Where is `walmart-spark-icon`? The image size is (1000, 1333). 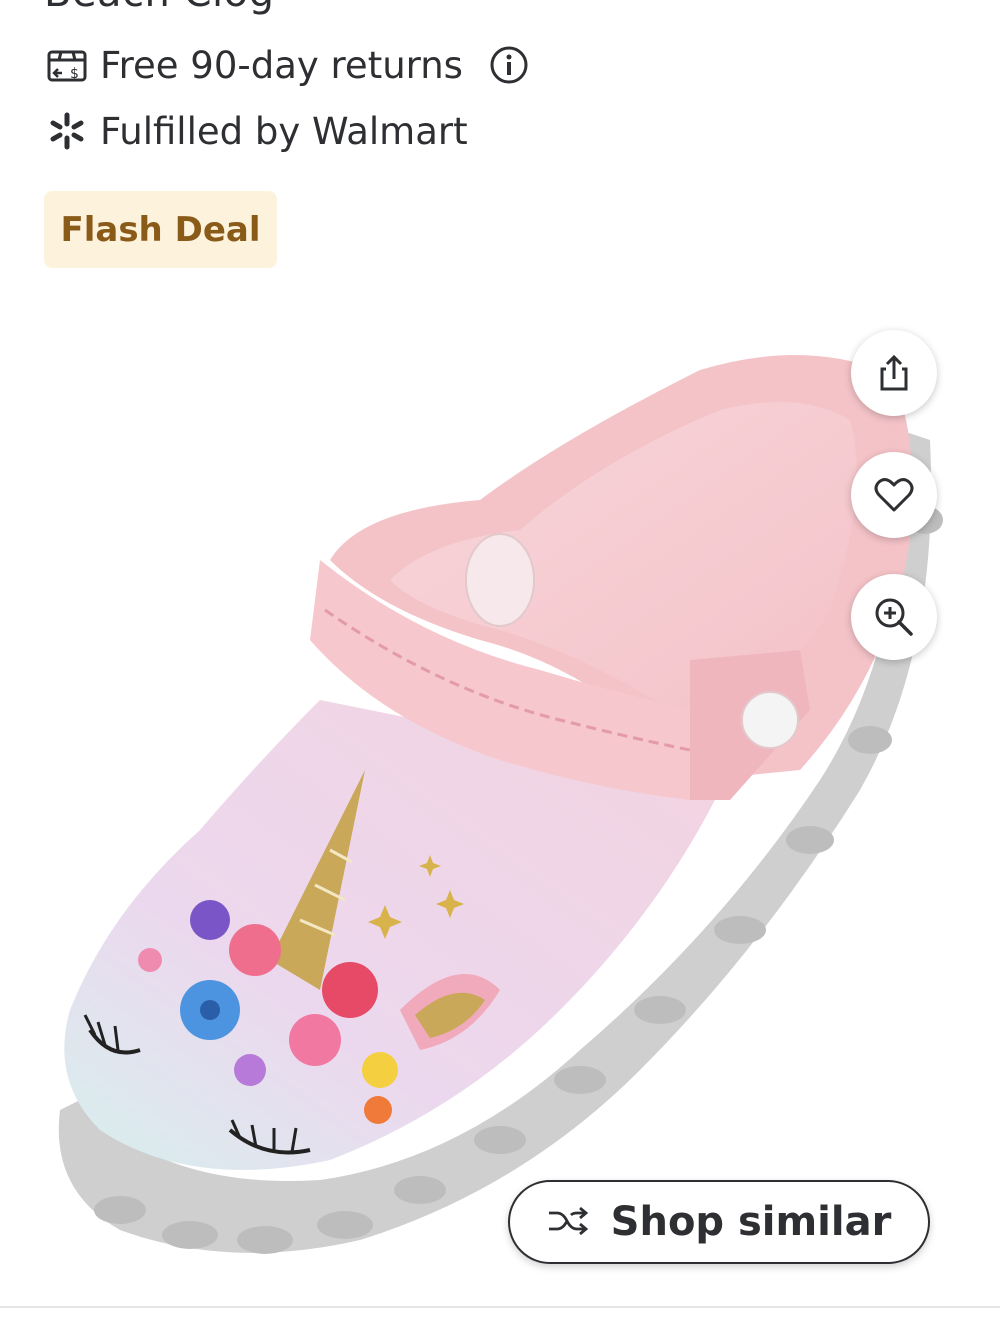
walmart-spark-icon is located at coordinates (67, 131).